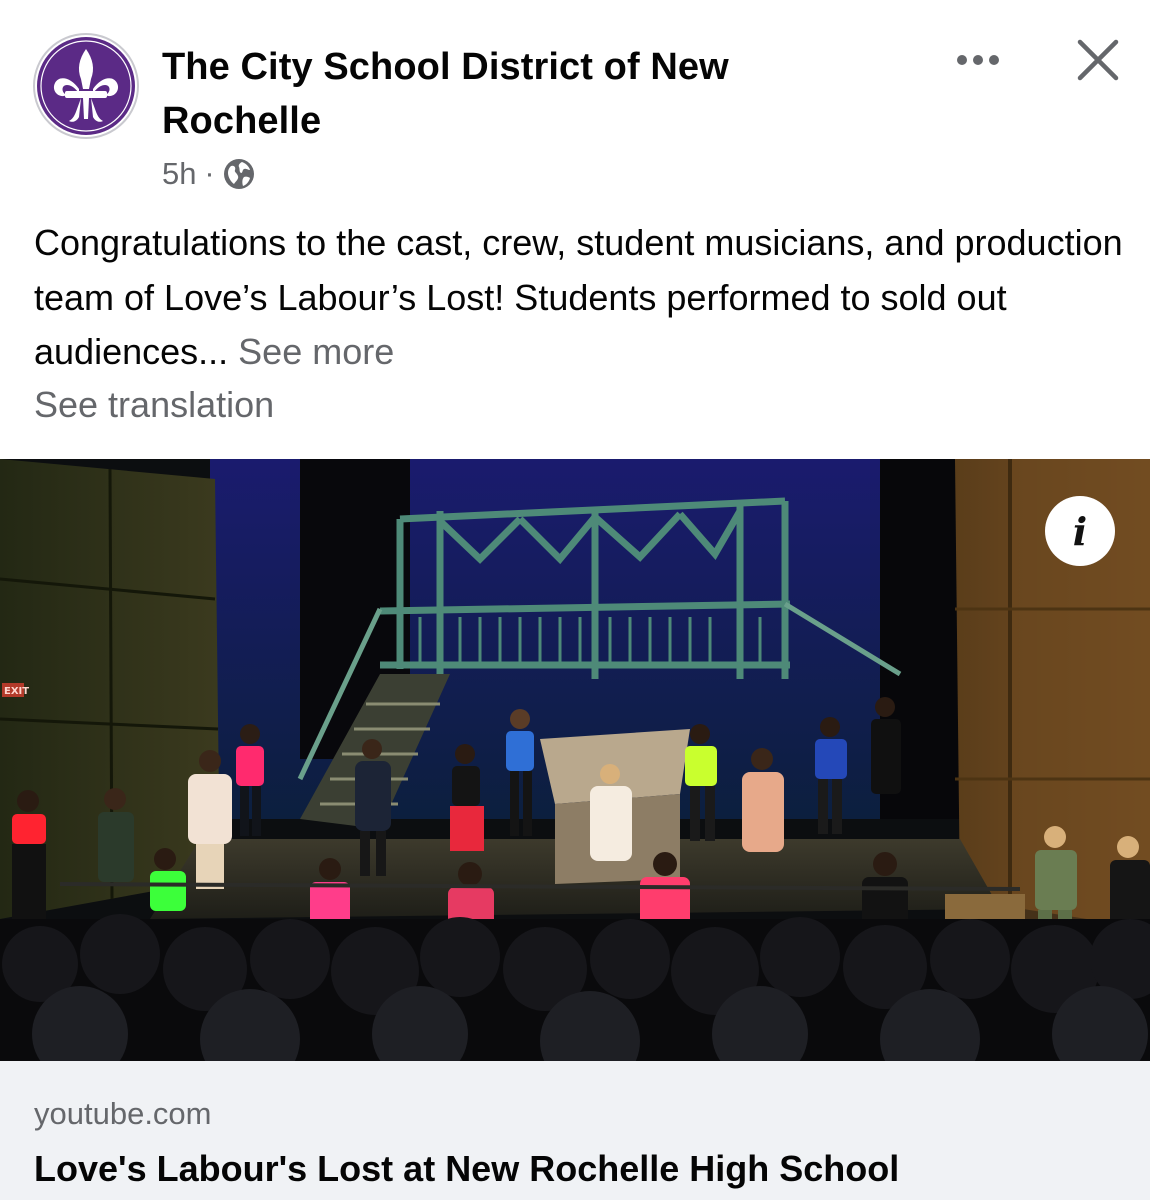 The width and height of the screenshot is (1150, 1200). Describe the element at coordinates (316, 351) in the screenshot. I see `see-more-link: See more` at that location.